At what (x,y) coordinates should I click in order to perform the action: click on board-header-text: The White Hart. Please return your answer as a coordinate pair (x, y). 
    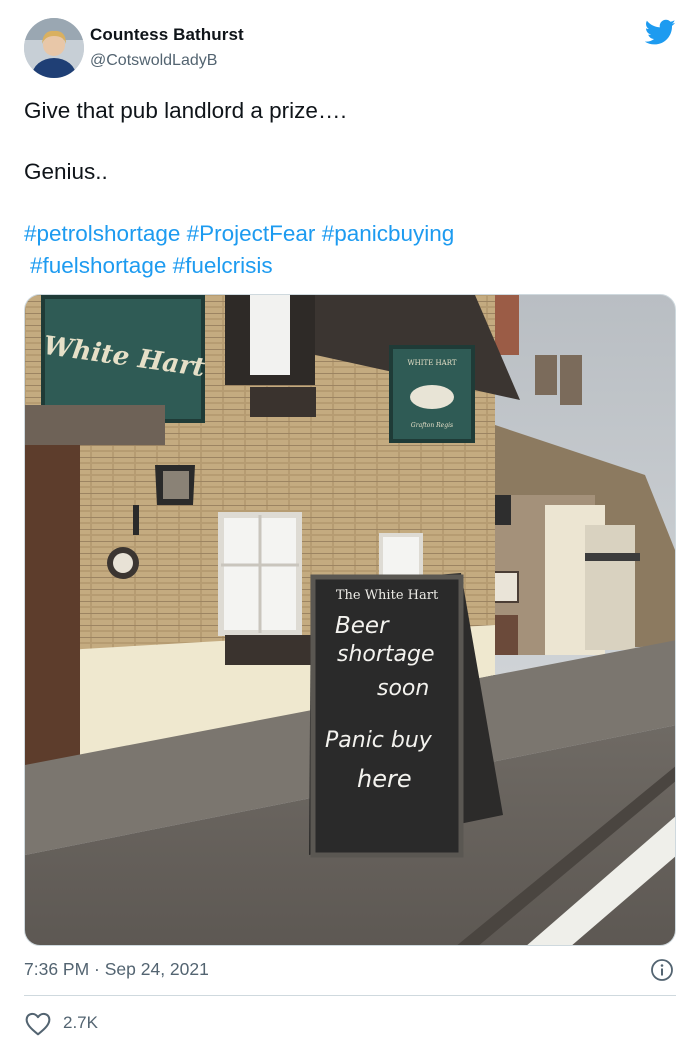
    Looking at the image, I should click on (387, 595).